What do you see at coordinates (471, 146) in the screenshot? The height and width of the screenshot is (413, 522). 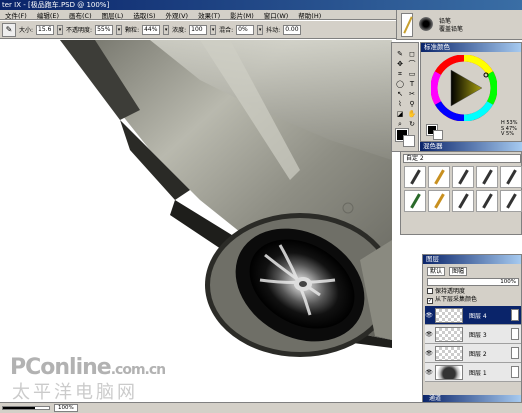 I see `mixer-panel-title: 混色器` at bounding box center [471, 146].